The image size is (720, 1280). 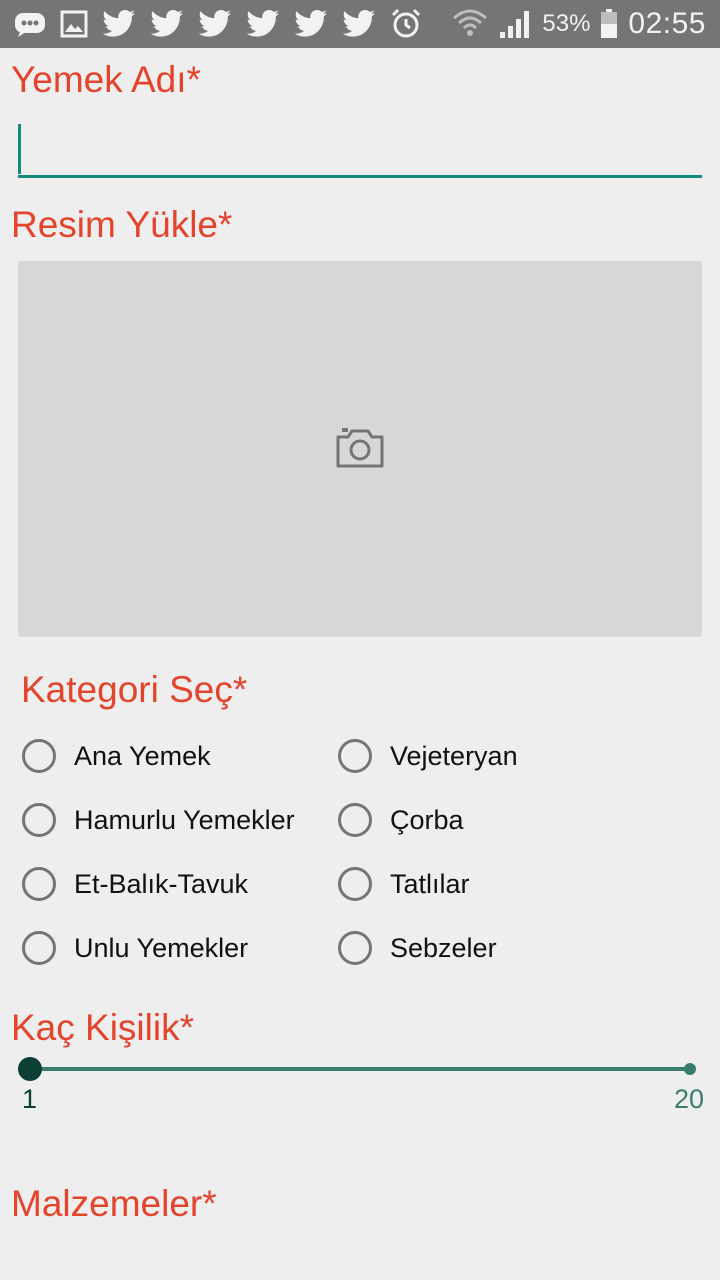 What do you see at coordinates (609, 23) in the screenshot?
I see `battery-icon` at bounding box center [609, 23].